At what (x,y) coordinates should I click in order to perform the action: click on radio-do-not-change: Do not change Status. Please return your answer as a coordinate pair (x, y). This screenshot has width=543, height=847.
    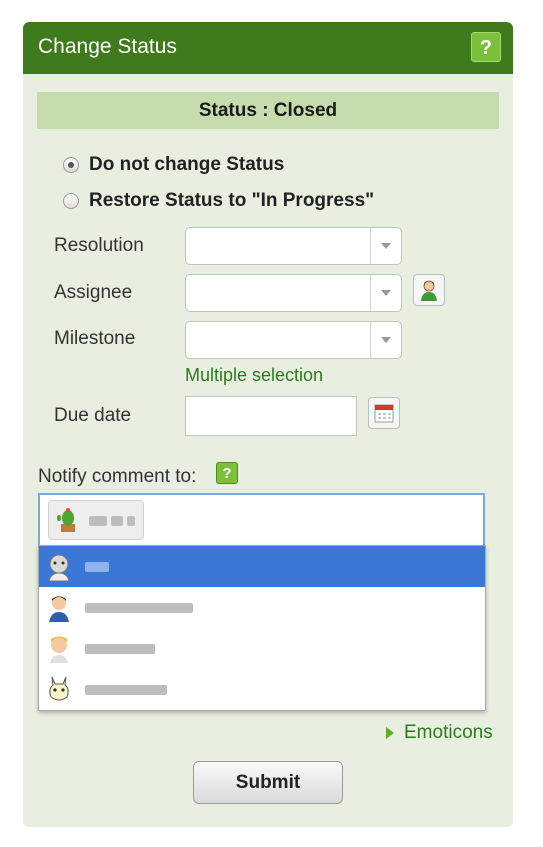
    Looking at the image, I should click on (173, 165).